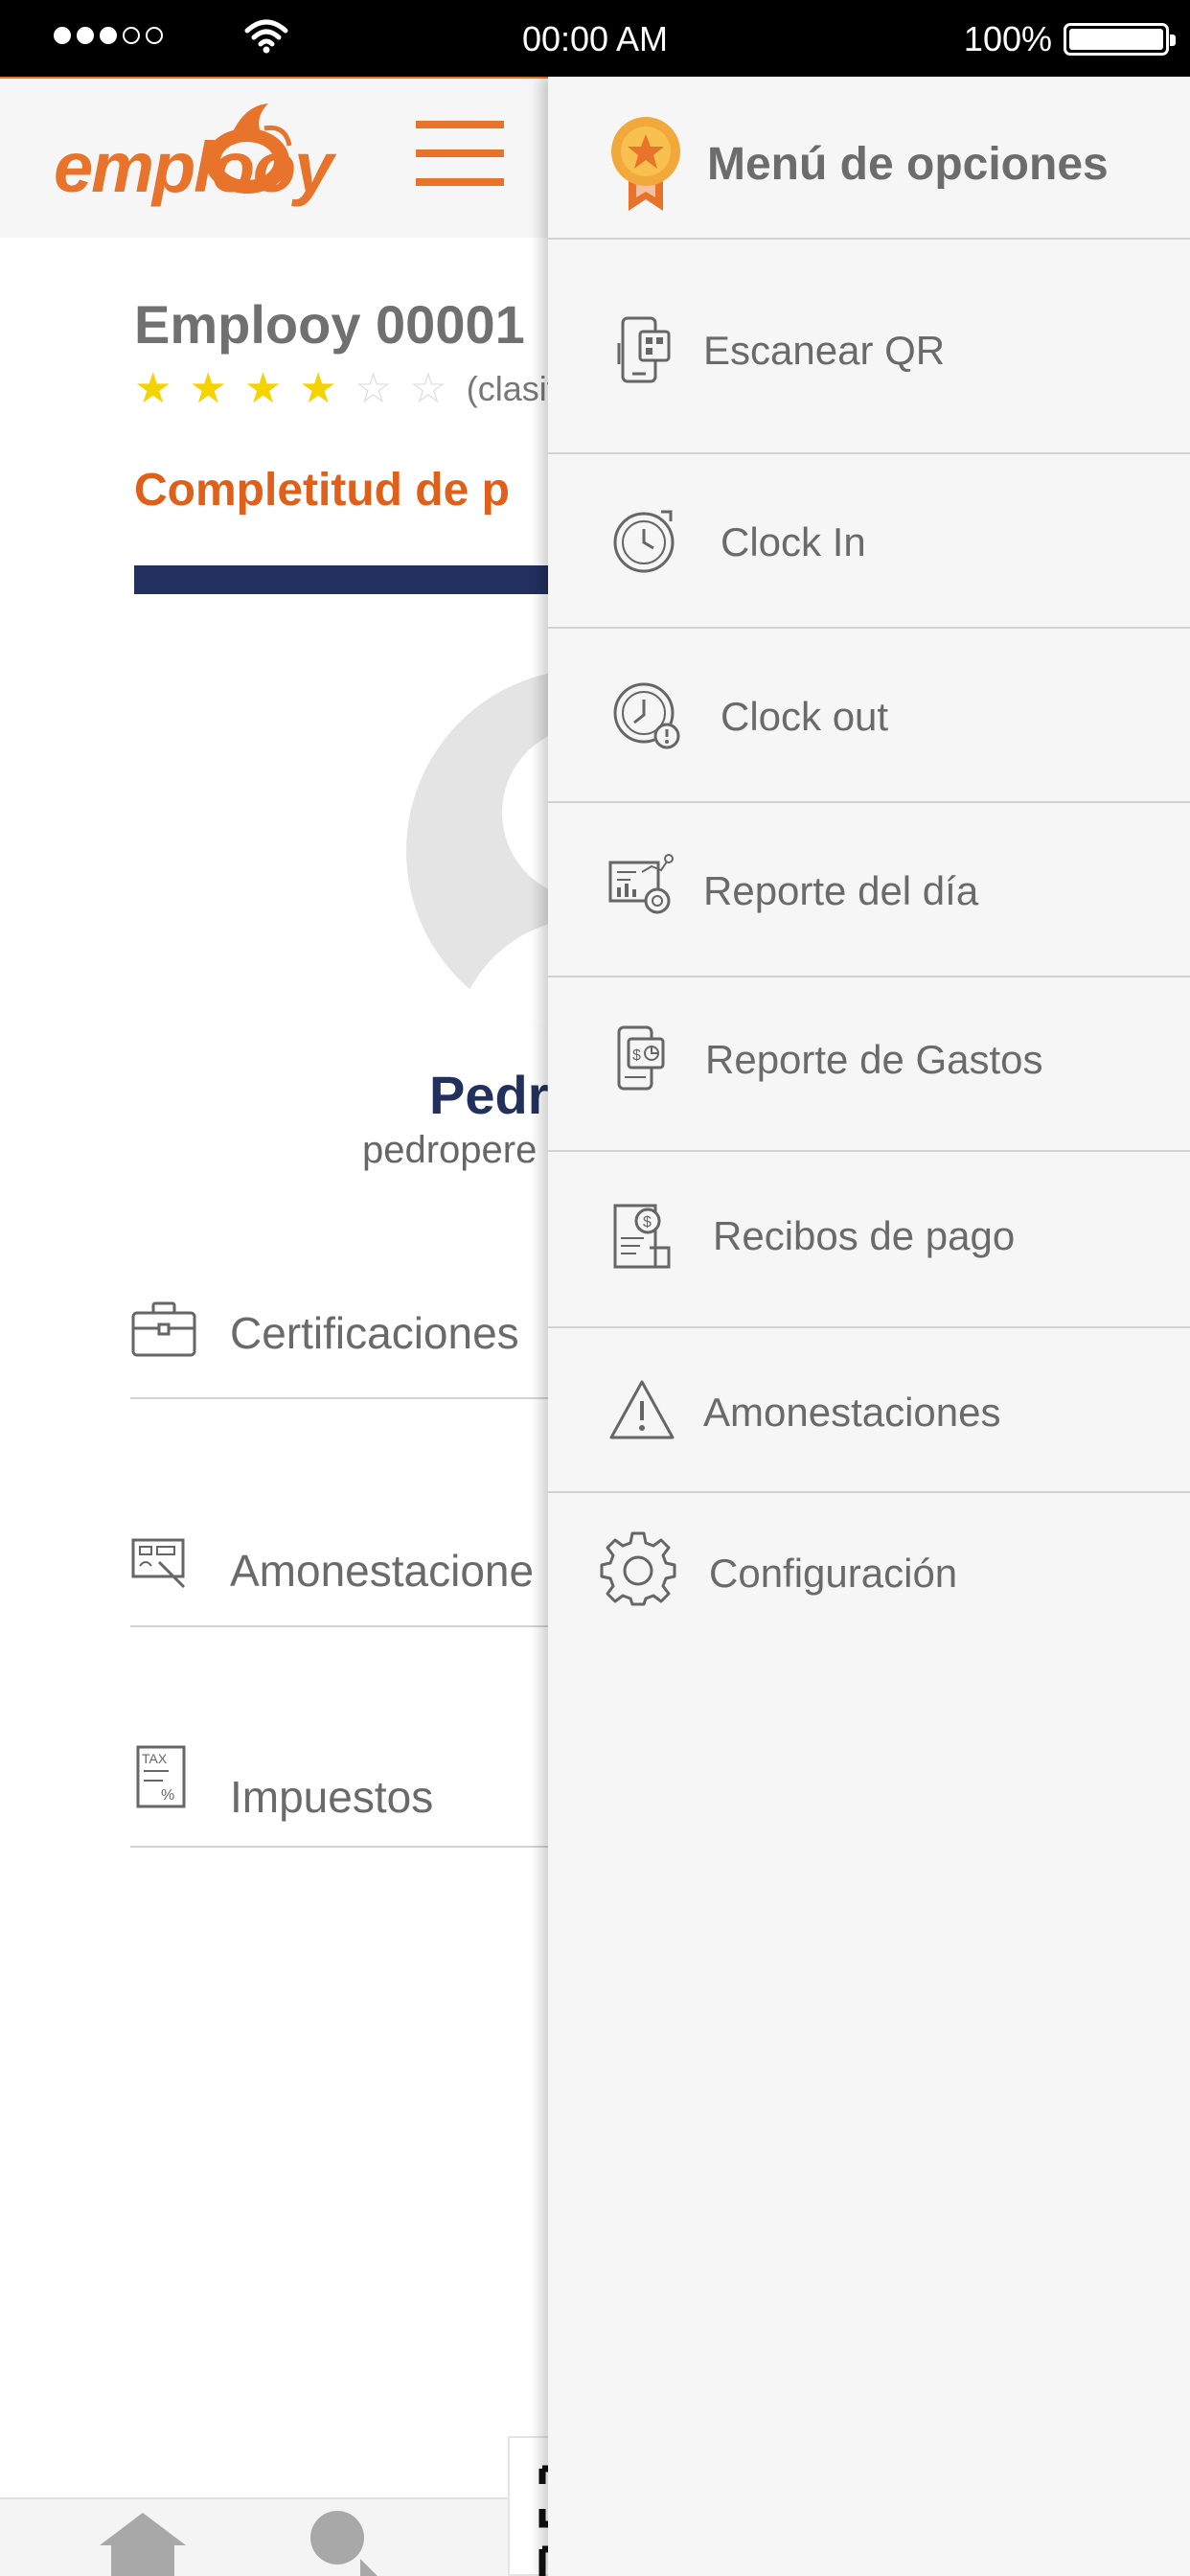  I want to click on profile-tab-icon, so click(346, 2543).